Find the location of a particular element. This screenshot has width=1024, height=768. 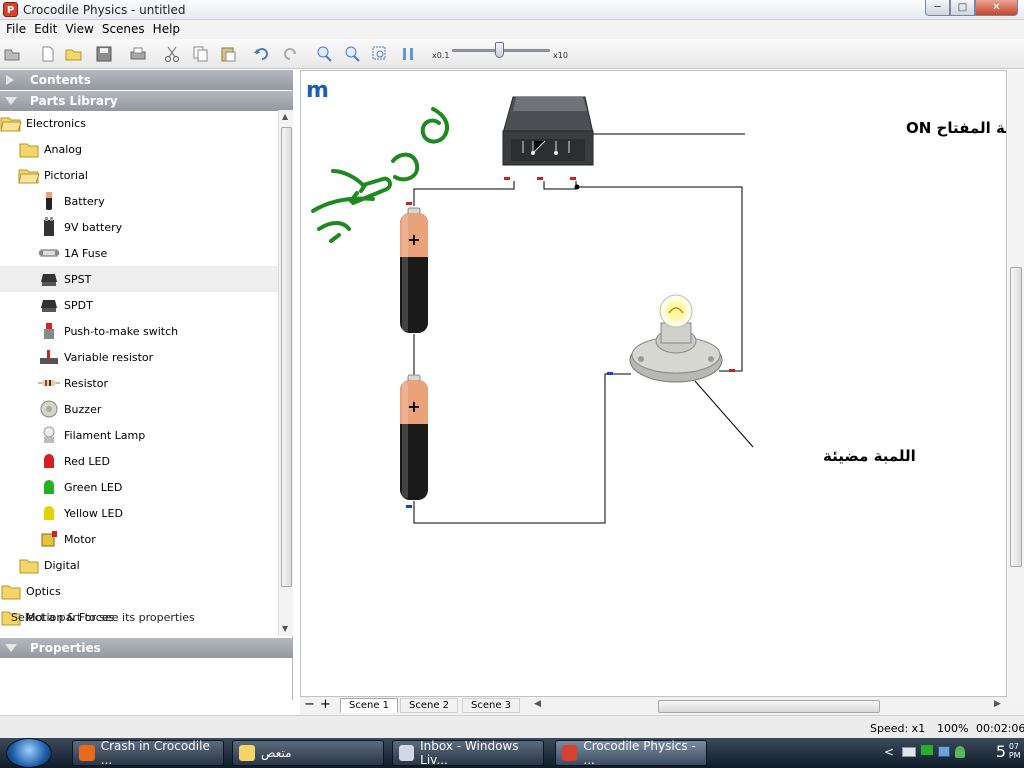

canvas-scrollbar is located at coordinates (1016, 383).